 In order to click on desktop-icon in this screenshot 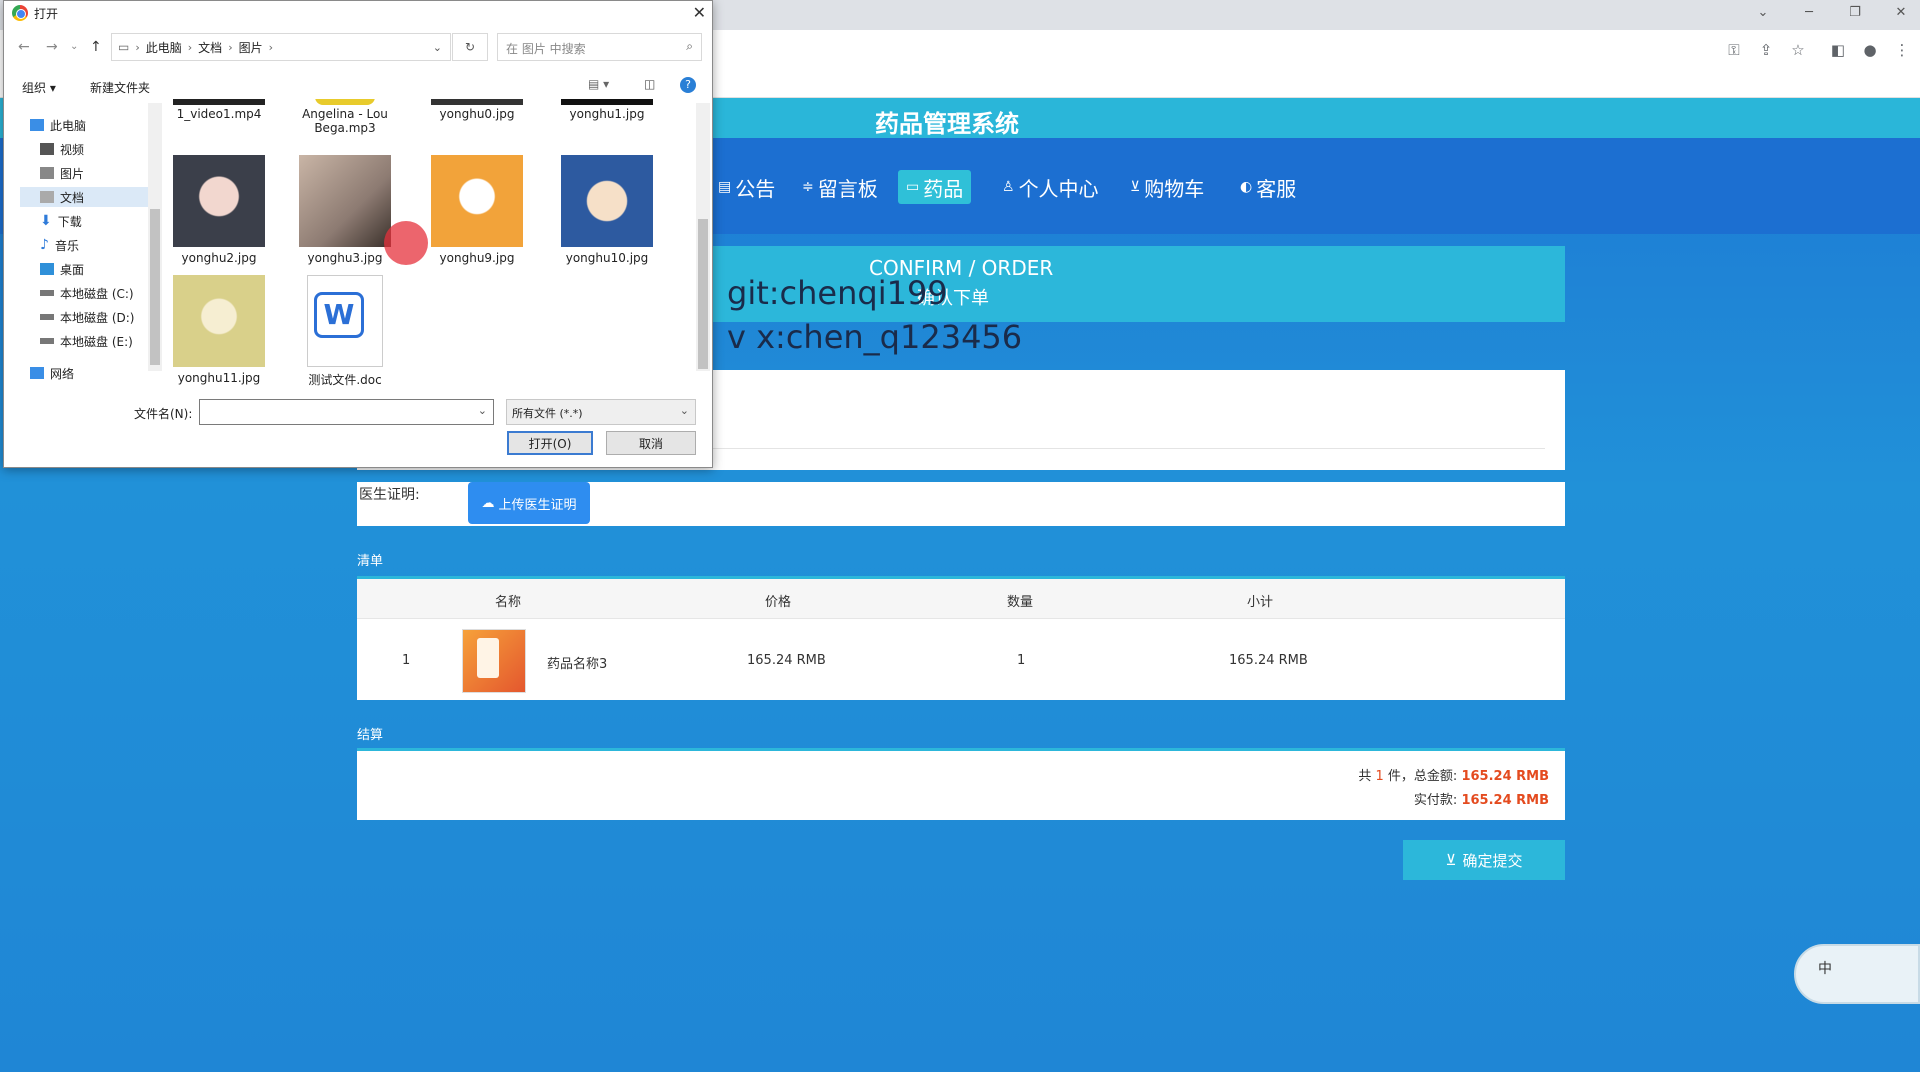, I will do `click(47, 269)`.